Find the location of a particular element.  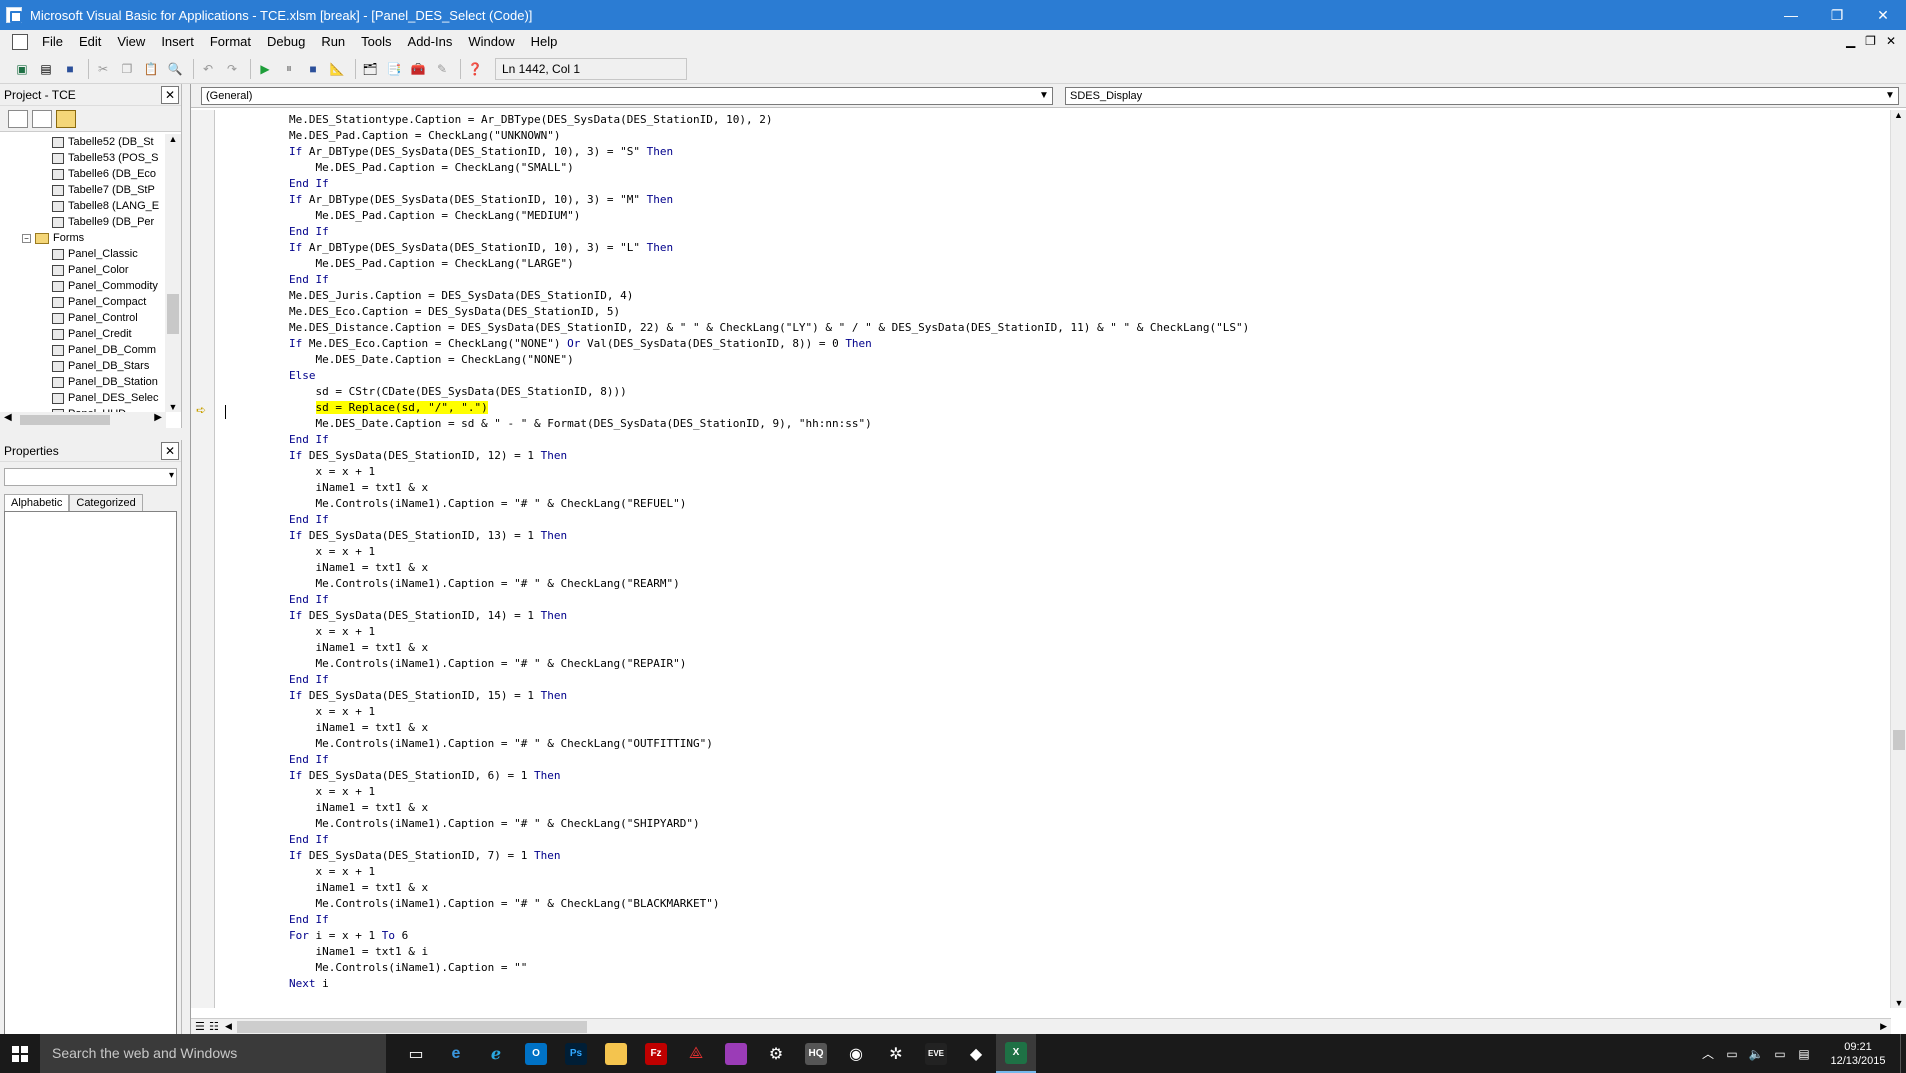

toolbox-icon: ✎ is located at coordinates (442, 69).